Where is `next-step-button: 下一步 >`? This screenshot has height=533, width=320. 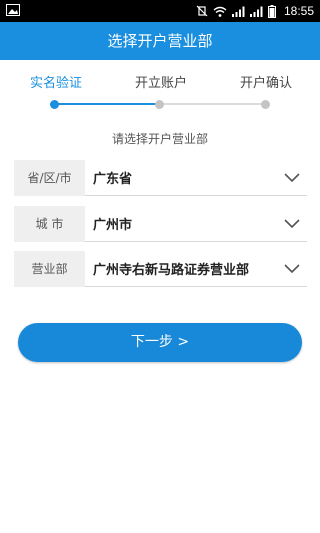 next-step-button: 下一步 > is located at coordinates (160, 342).